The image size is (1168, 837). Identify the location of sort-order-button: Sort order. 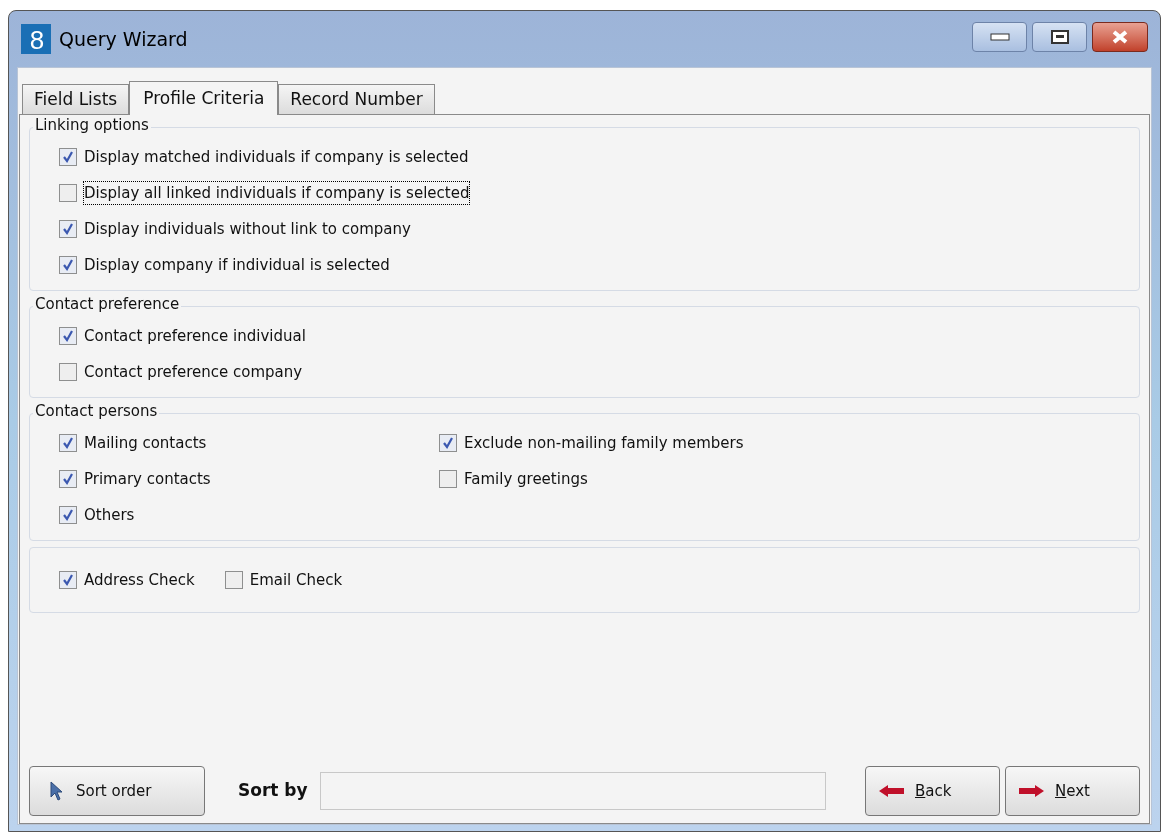
(117, 791).